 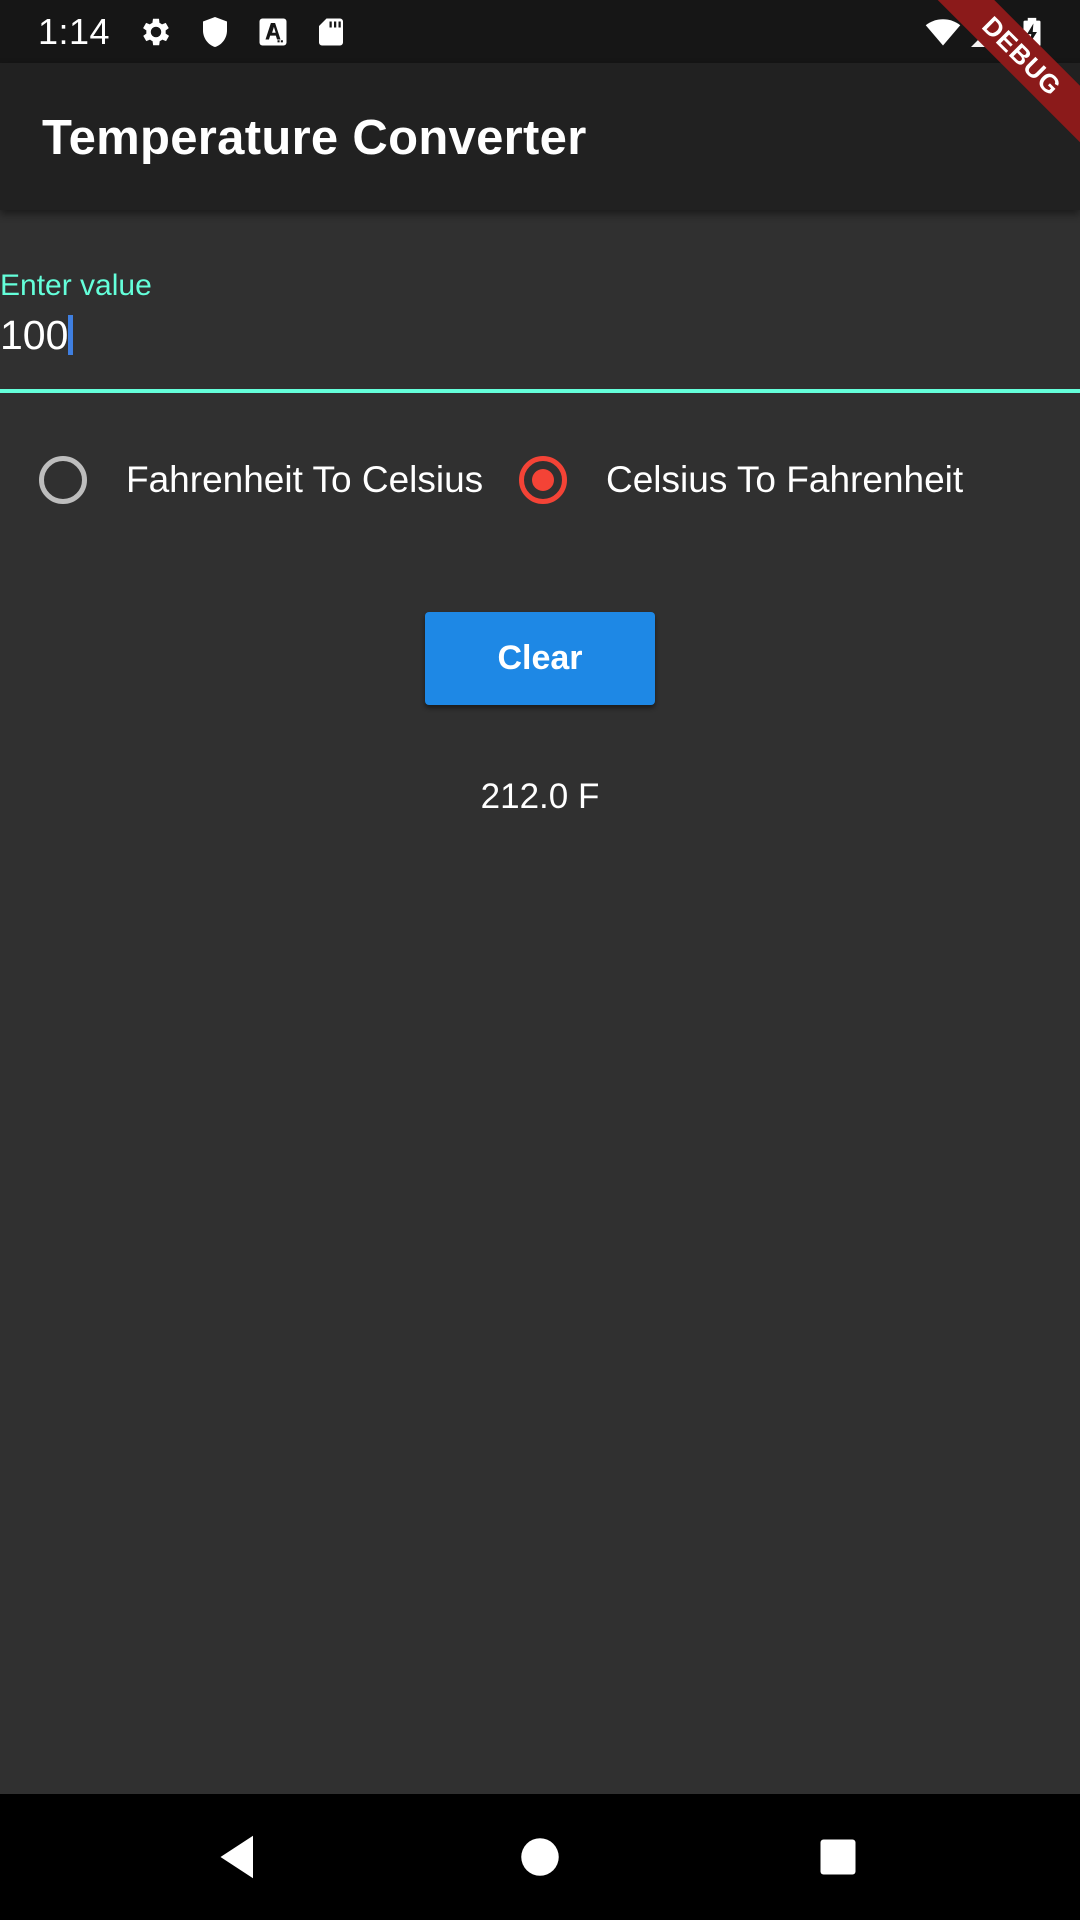 I want to click on debug-banner: DEBUG, so click(x=1000, y=80).